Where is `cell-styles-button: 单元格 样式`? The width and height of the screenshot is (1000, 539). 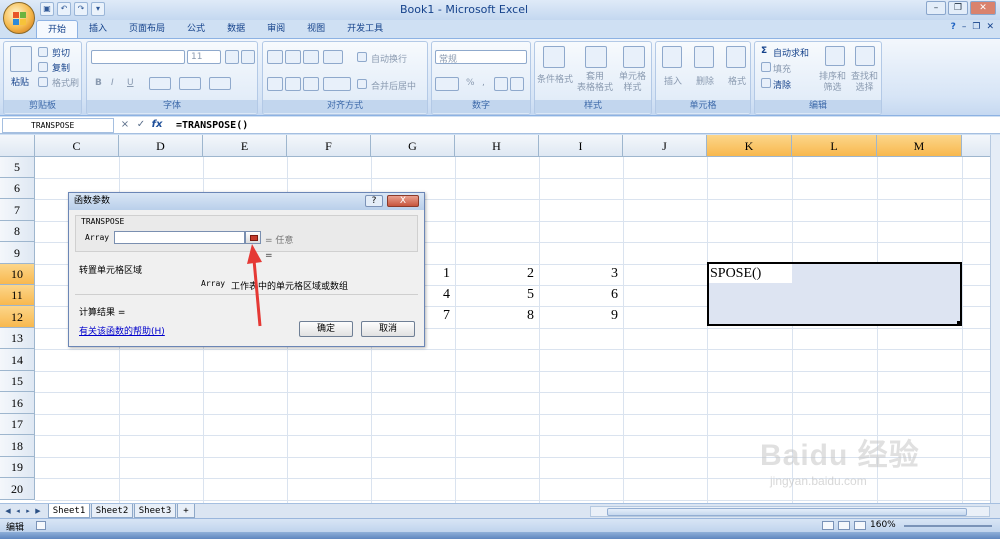
cell-styles-button: 单元格 样式 is located at coordinates (632, 83).